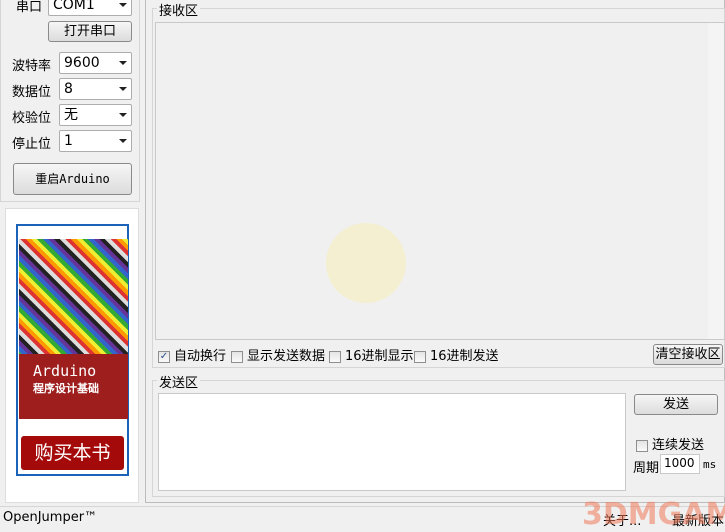 This screenshot has width=725, height=532. What do you see at coordinates (65, 371) in the screenshot?
I see `book-title: Arduino` at bounding box center [65, 371].